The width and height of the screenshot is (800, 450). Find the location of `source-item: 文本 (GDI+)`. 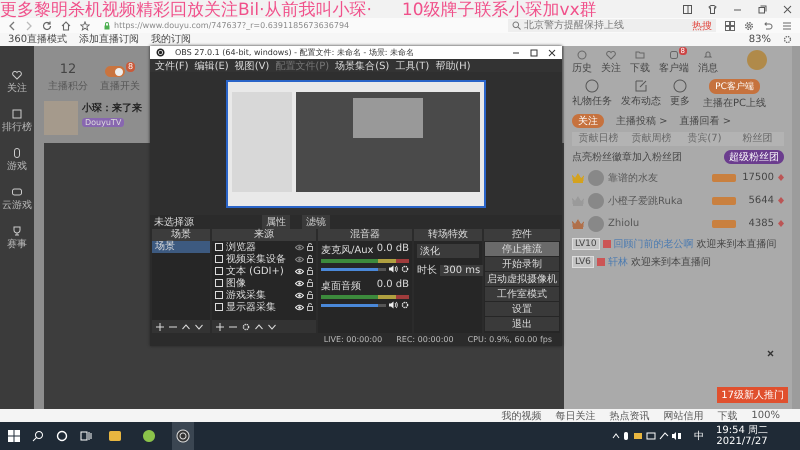

source-item: 文本 (GDI+) is located at coordinates (259, 271).